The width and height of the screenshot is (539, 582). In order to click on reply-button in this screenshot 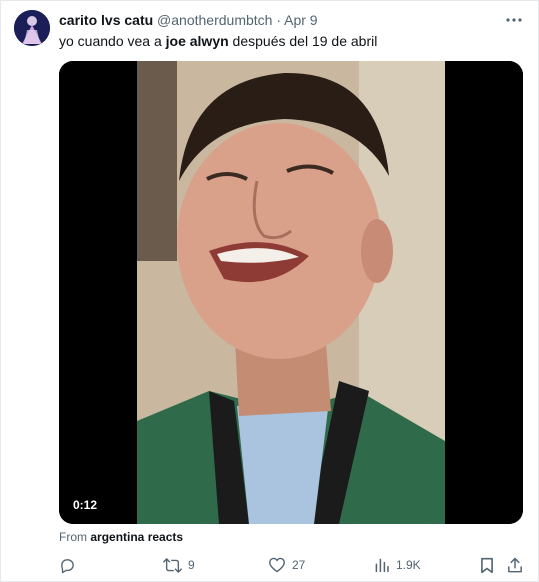, I will do `click(67, 565)`.